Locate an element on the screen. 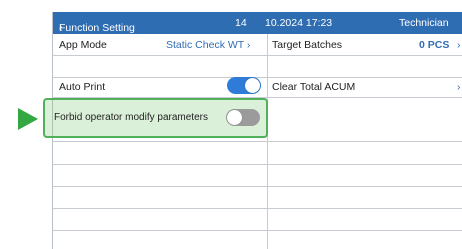  header-datetime: 10.2024 17:23 is located at coordinates (299, 23).